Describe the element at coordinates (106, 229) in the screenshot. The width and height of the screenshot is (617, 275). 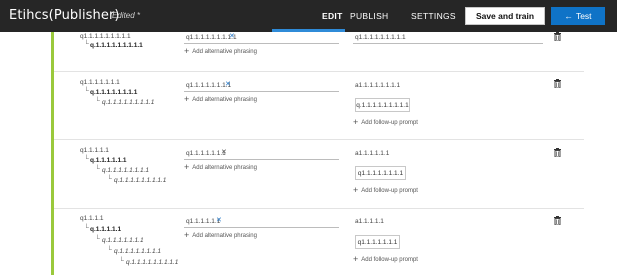
I see `question-text: q.1.1.1.1.1` at that location.